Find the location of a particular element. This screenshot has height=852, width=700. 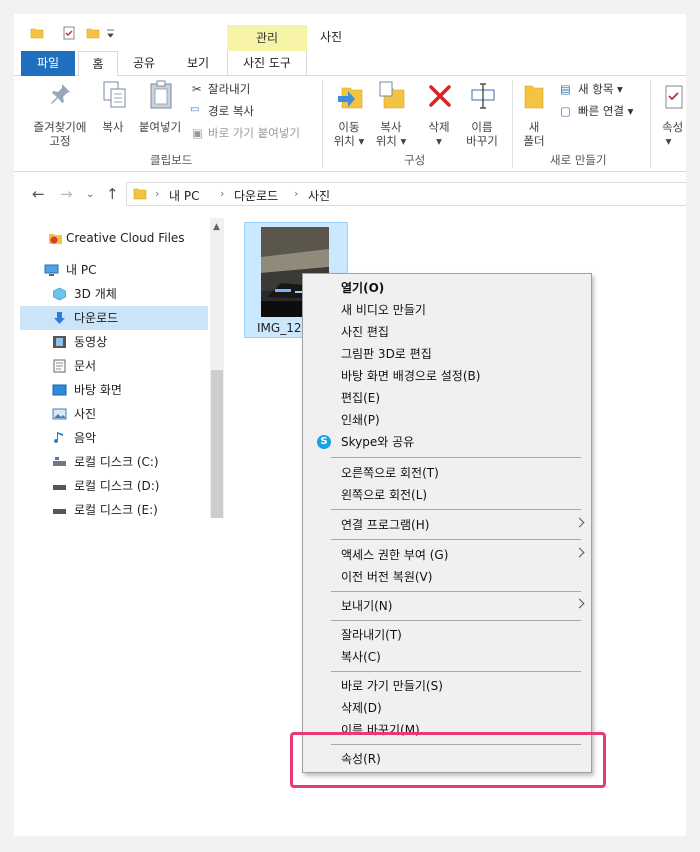

back-arrow-icon: ← is located at coordinates (38, 194).